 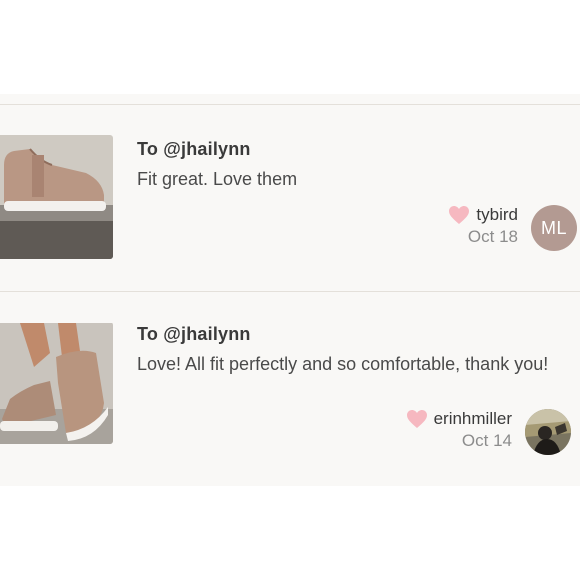 What do you see at coordinates (492, 236) in the screenshot?
I see `review-date: Oct 18` at bounding box center [492, 236].